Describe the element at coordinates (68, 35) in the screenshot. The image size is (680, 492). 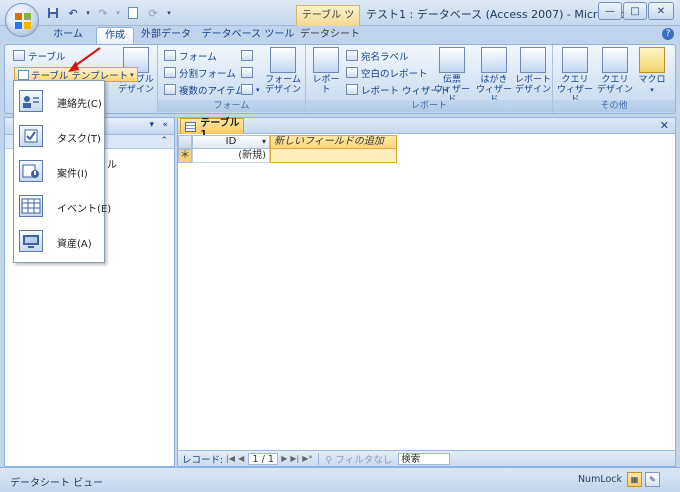
I see `tab-home: ホーム` at that location.